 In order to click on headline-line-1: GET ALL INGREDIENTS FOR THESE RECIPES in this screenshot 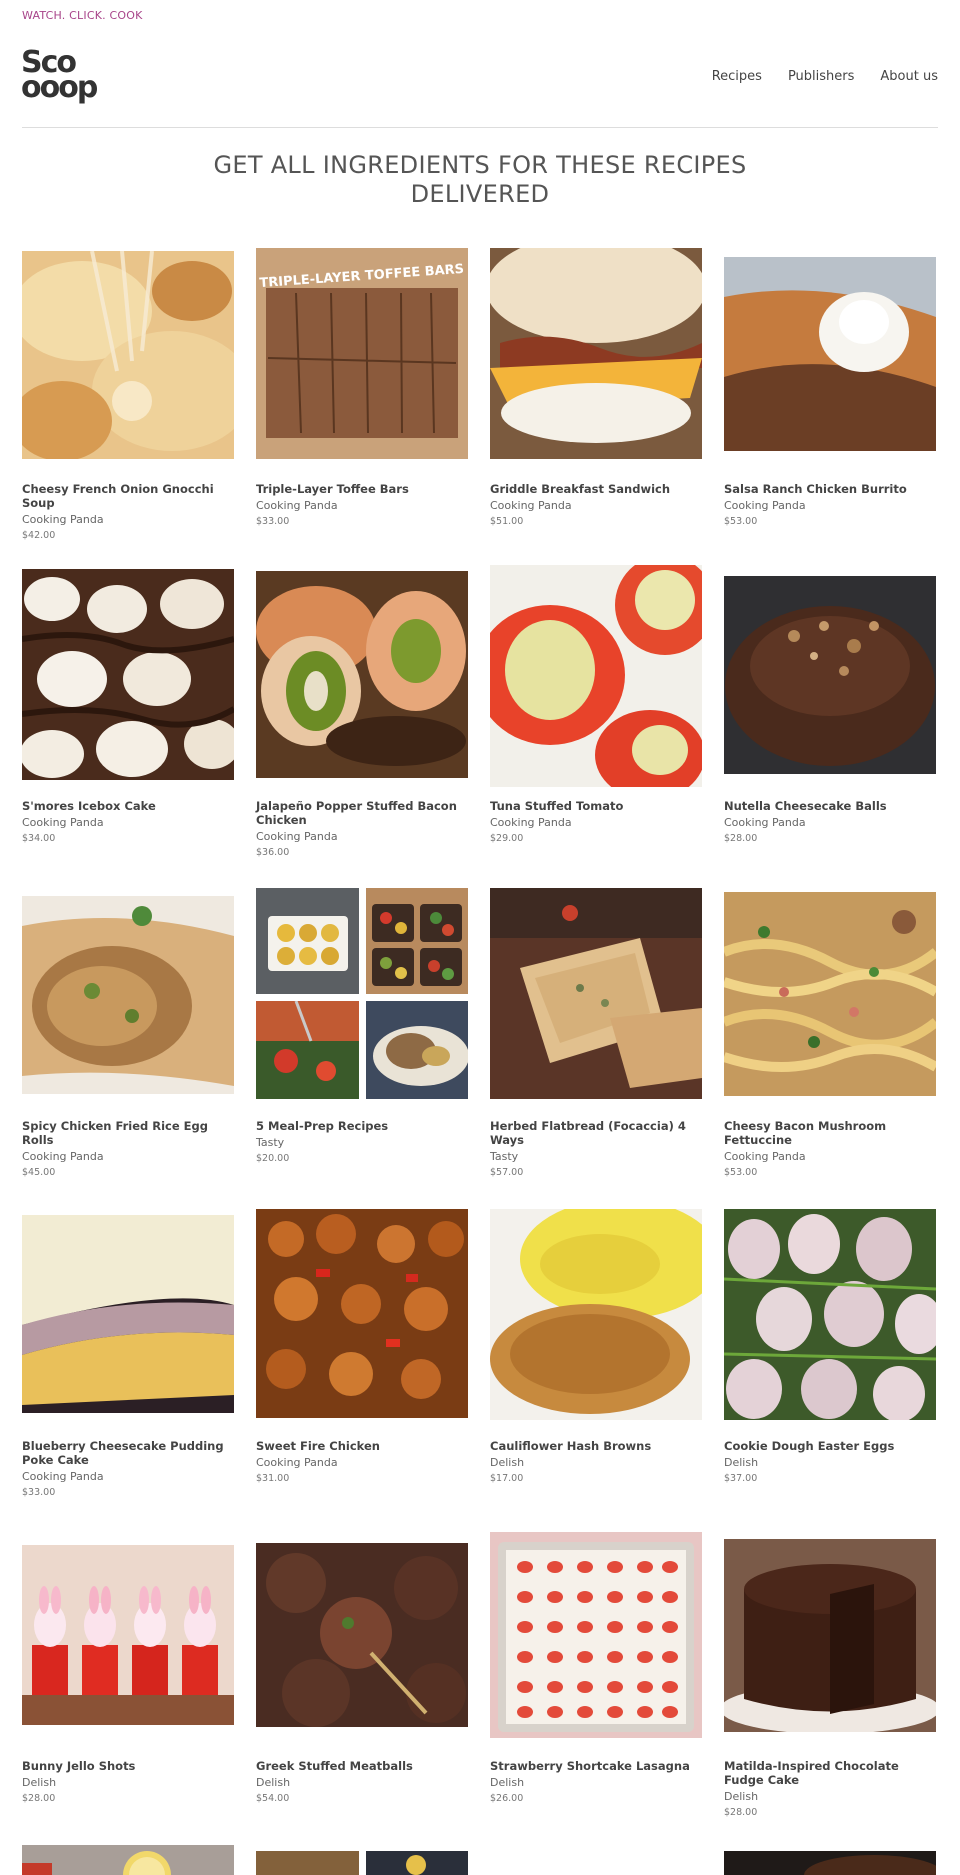, I will do `click(480, 165)`.